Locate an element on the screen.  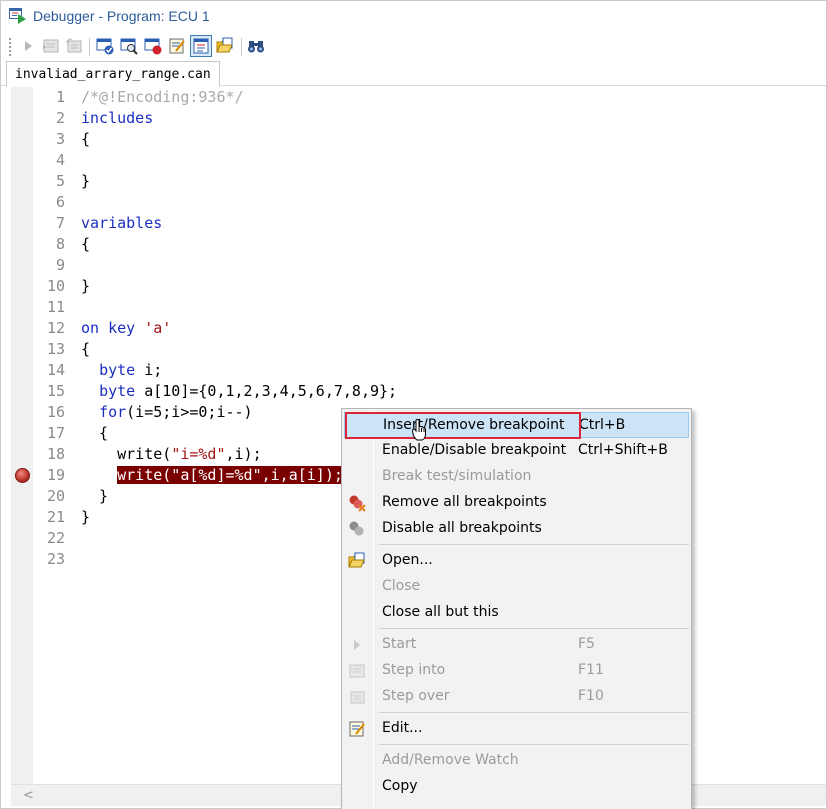
inspect-icon is located at coordinates (129, 46).